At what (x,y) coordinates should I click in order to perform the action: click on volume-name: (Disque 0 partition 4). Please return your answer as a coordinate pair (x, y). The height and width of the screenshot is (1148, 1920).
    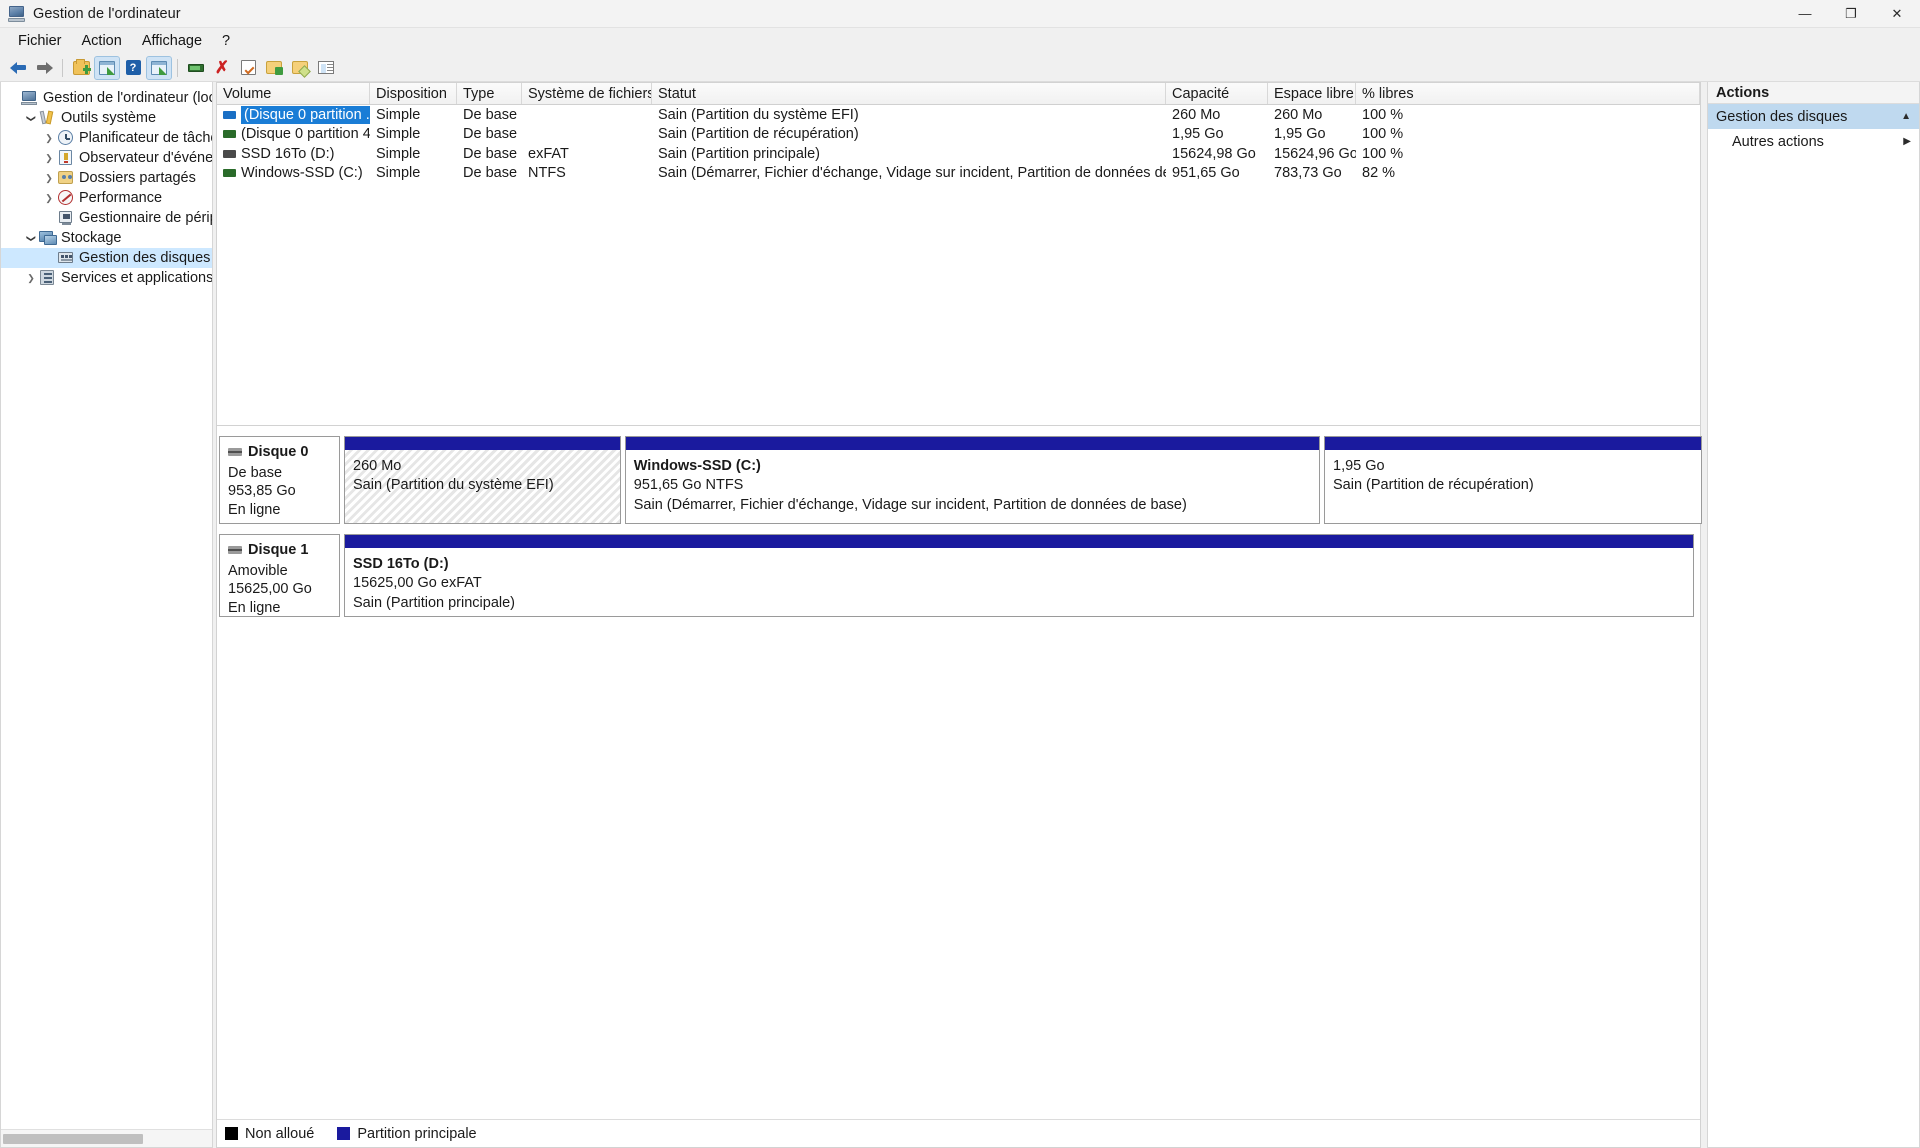
    Looking at the image, I should click on (305, 134).